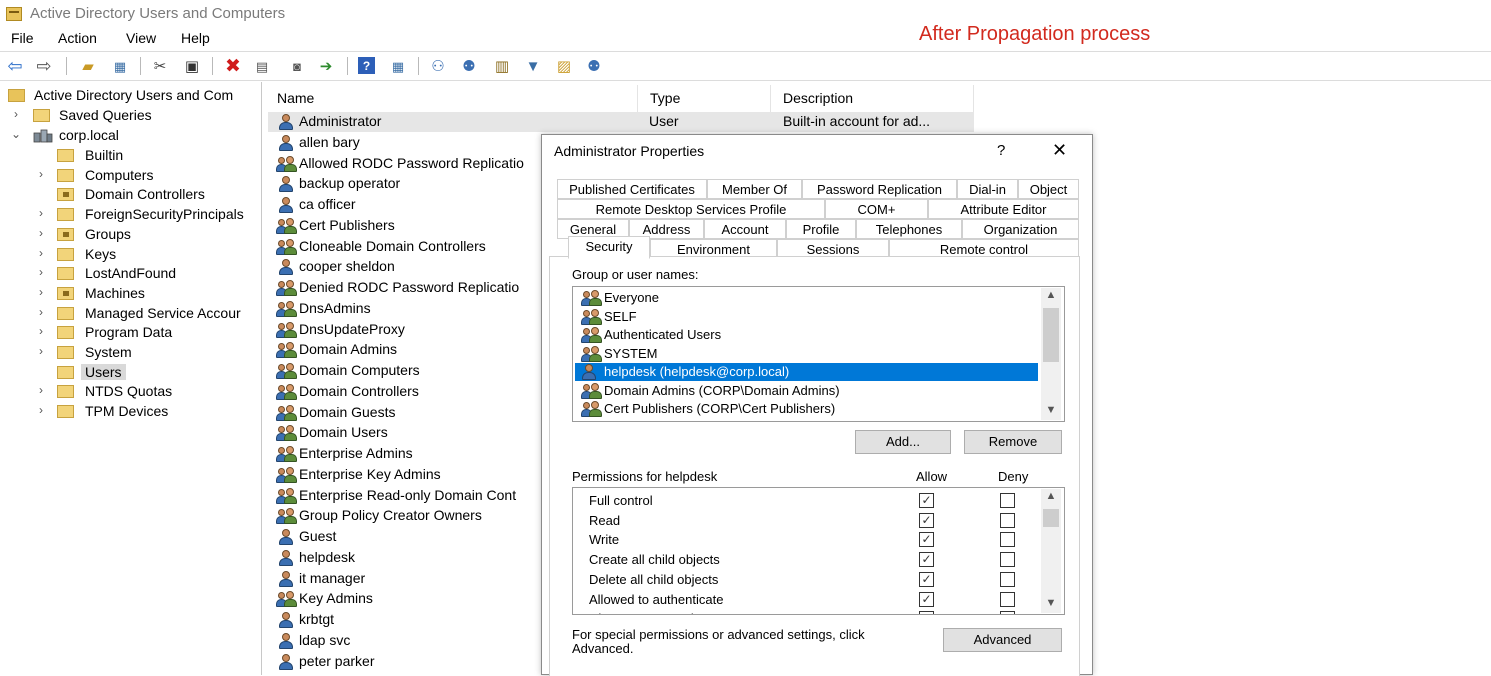 This screenshot has height=676, width=1491. What do you see at coordinates (805, 391) in the screenshot?
I see `principal-item: Domain Admins (CORP\Domain Admins)` at bounding box center [805, 391].